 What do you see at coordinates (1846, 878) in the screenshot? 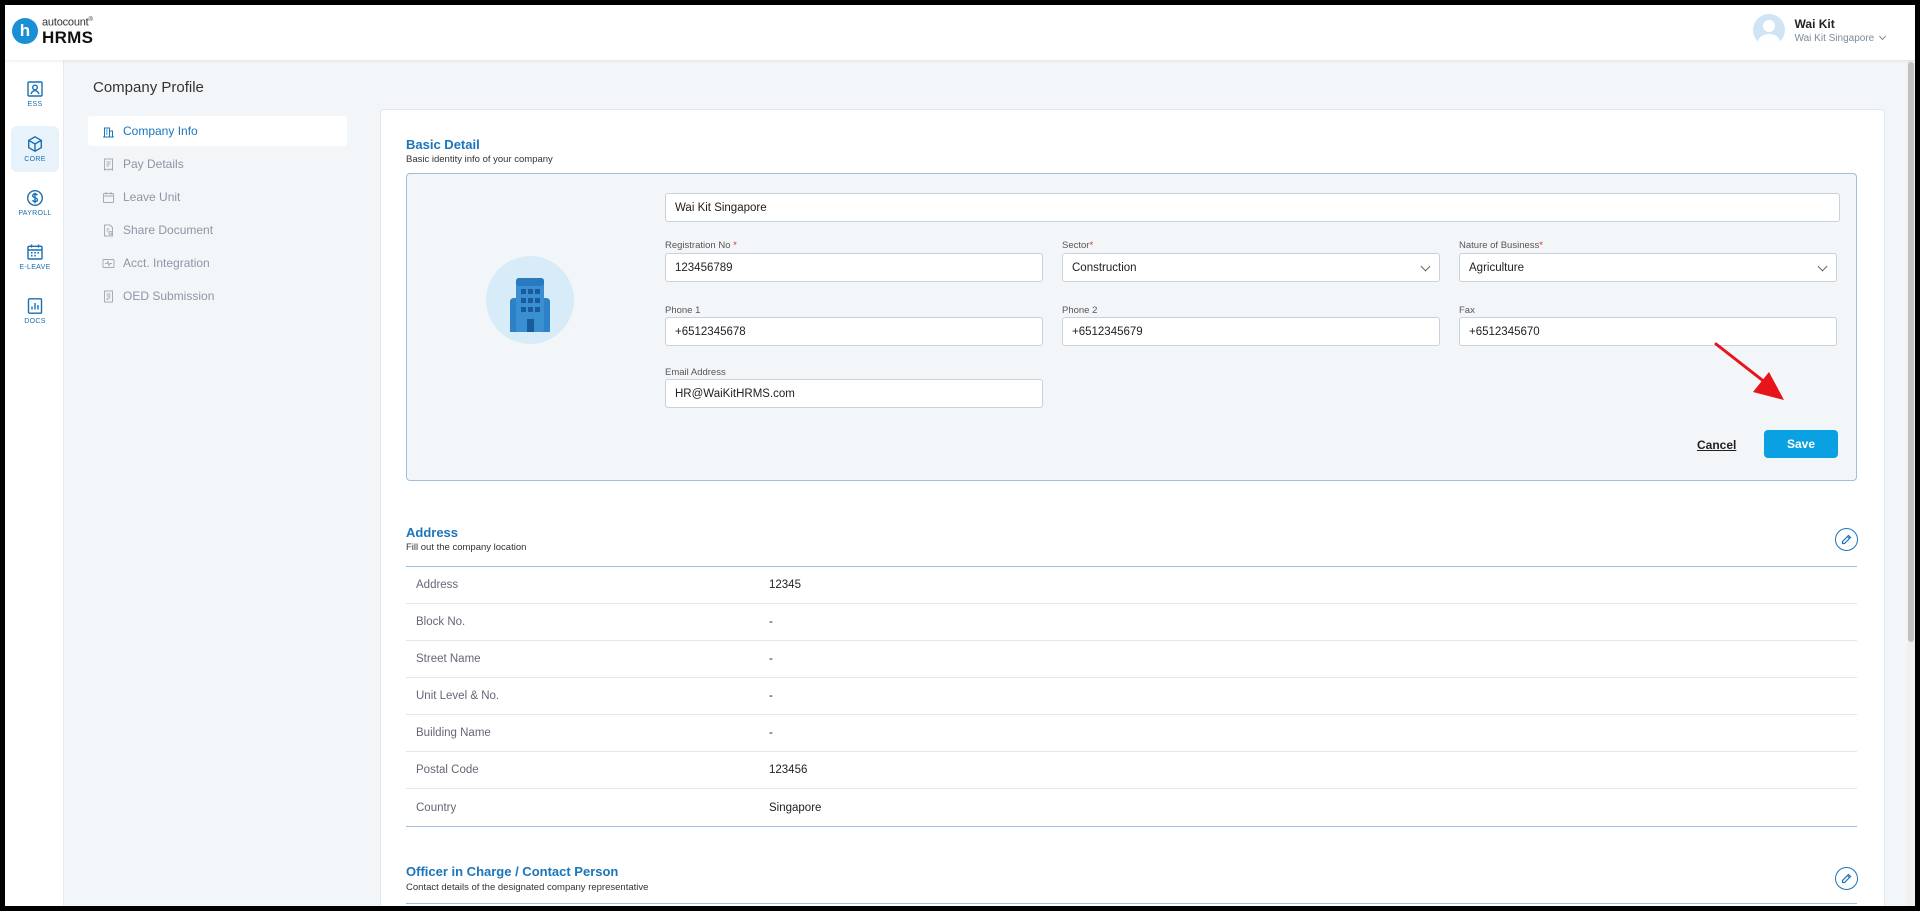
I see `edit-officer-button` at bounding box center [1846, 878].